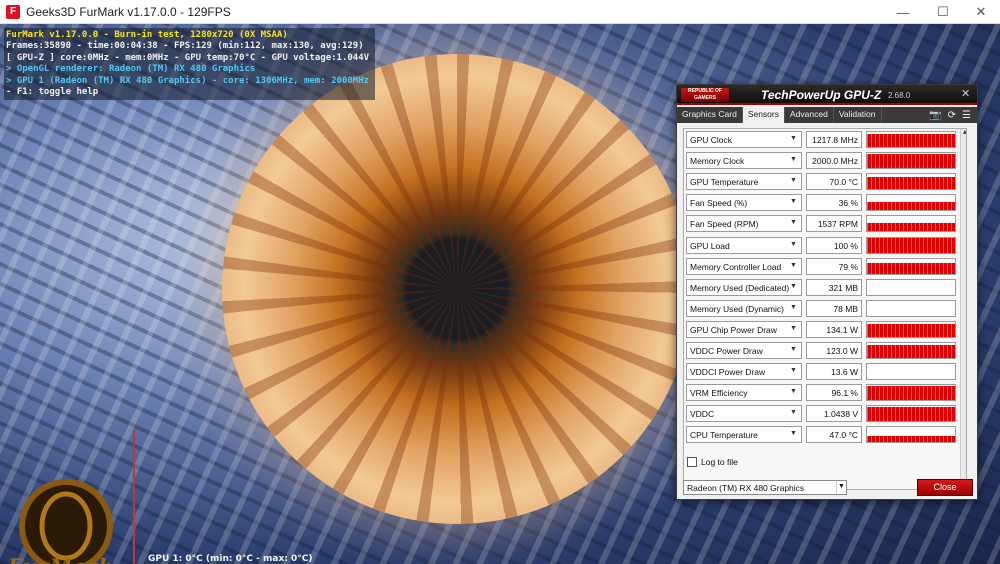 Image resolution: width=1000 pixels, height=564 pixels. I want to click on graph-axis, so click(134, 496).